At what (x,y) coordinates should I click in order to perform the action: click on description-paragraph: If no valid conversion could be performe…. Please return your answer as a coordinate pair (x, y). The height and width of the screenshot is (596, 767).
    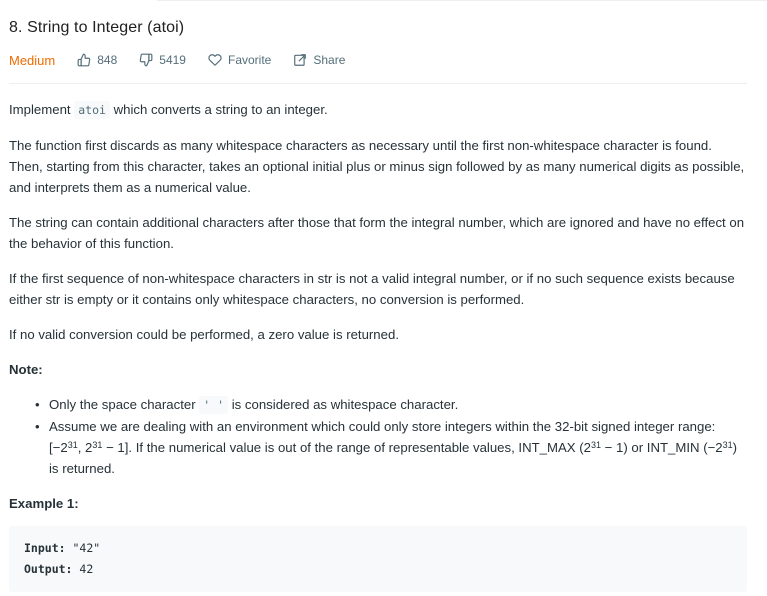
    Looking at the image, I should click on (204, 334).